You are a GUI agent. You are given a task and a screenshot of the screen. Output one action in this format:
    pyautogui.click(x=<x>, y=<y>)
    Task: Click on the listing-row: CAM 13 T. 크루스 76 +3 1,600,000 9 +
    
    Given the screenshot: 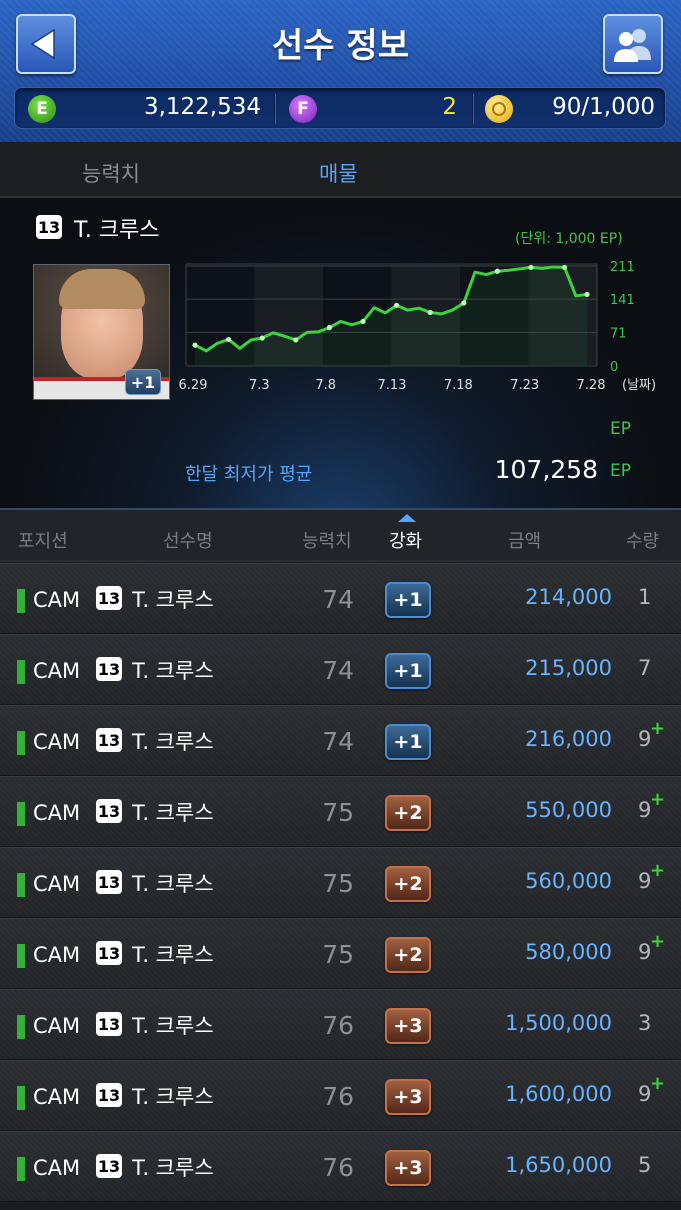 What is the action you would take?
    pyautogui.click(x=340, y=1095)
    